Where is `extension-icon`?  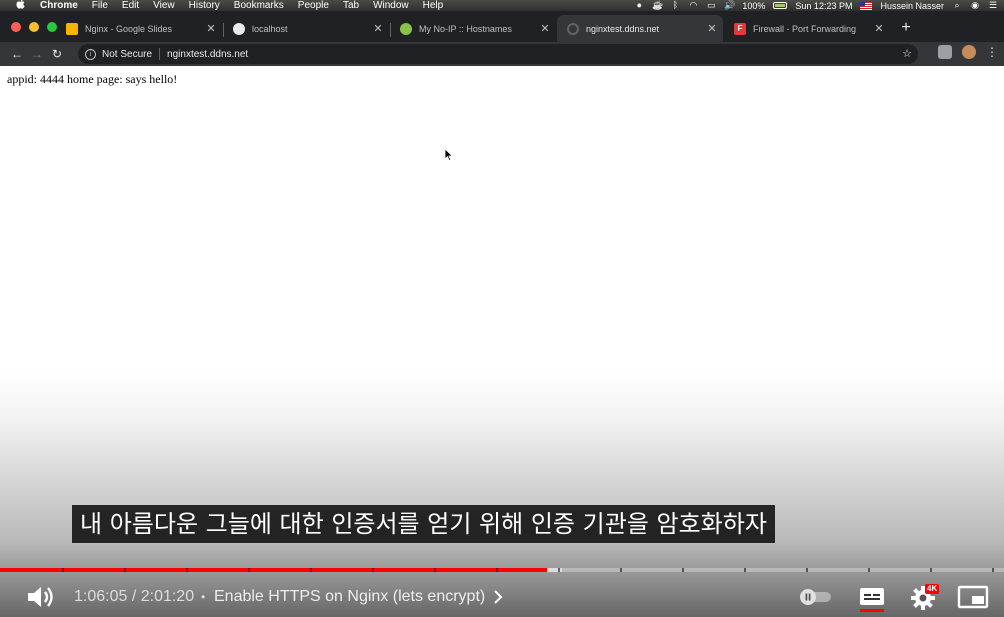 extension-icon is located at coordinates (945, 52).